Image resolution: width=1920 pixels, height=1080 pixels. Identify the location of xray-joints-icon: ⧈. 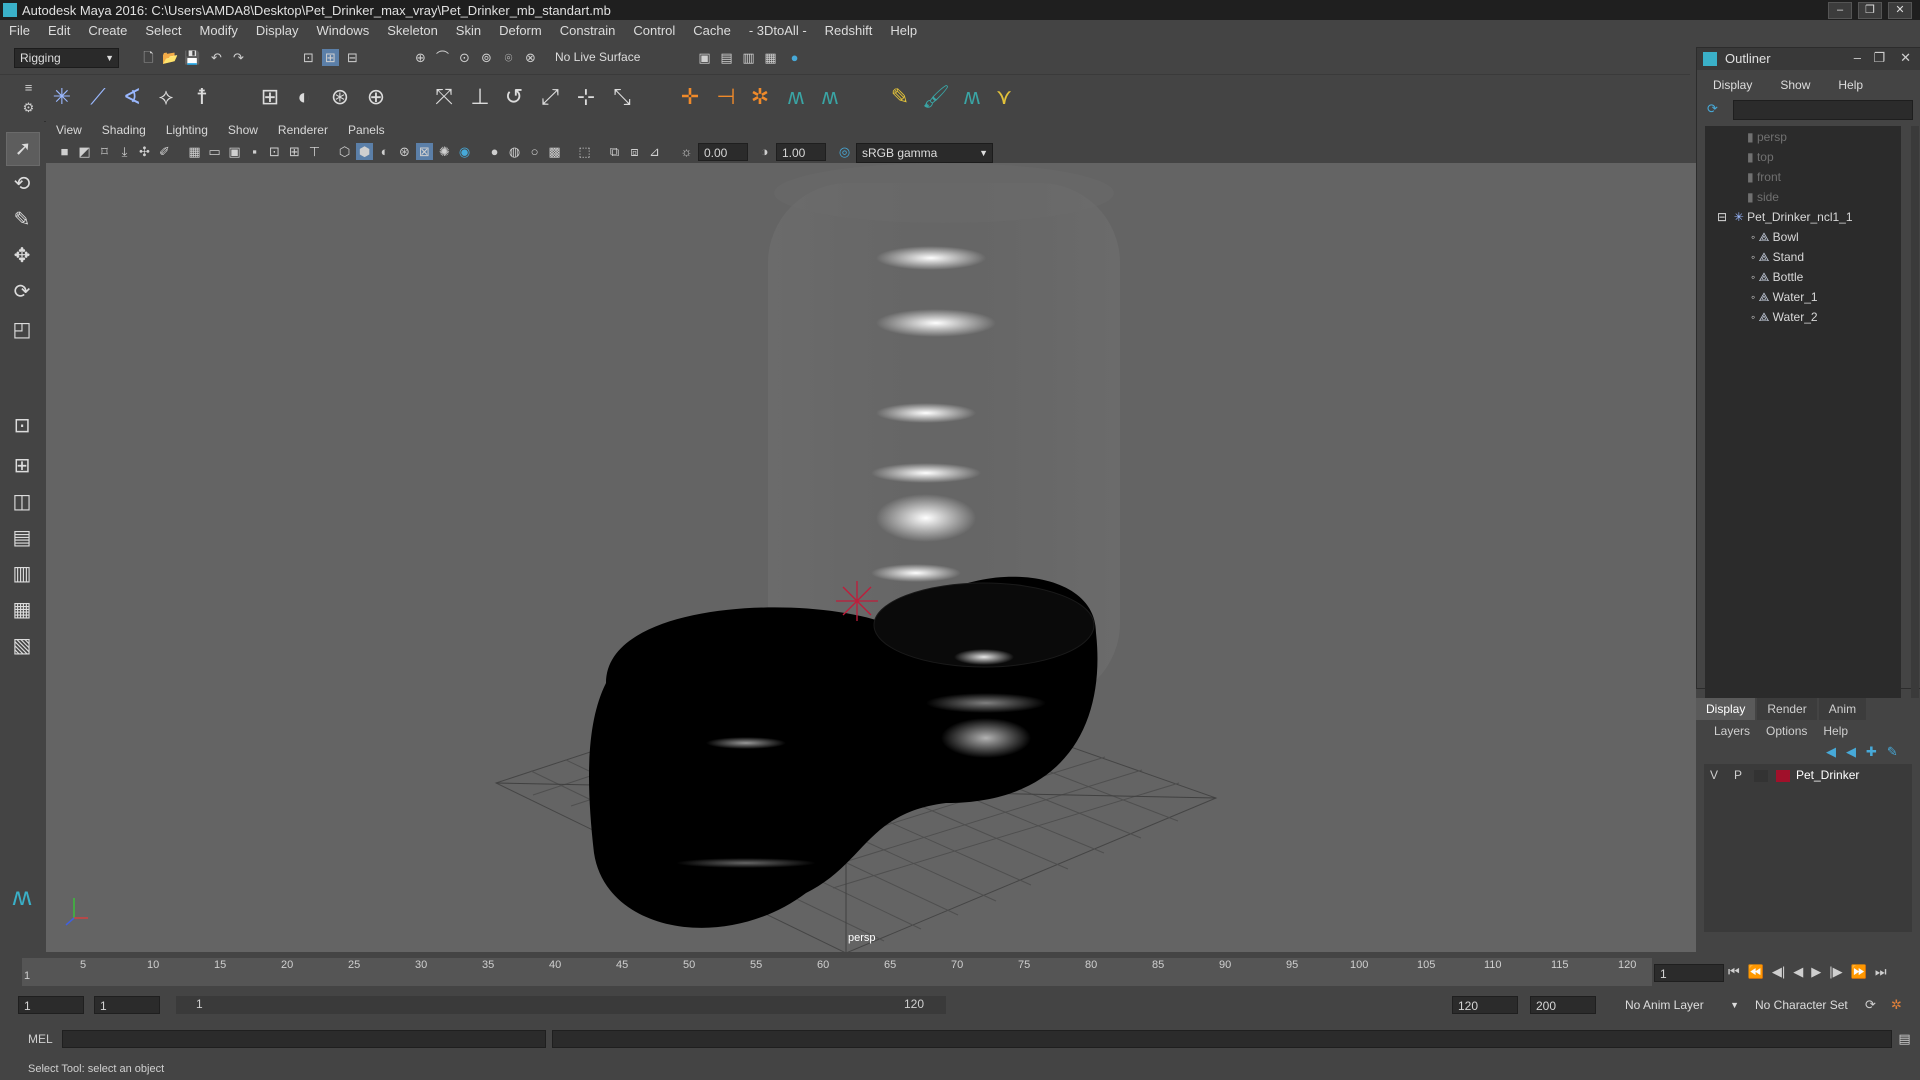
(634, 151).